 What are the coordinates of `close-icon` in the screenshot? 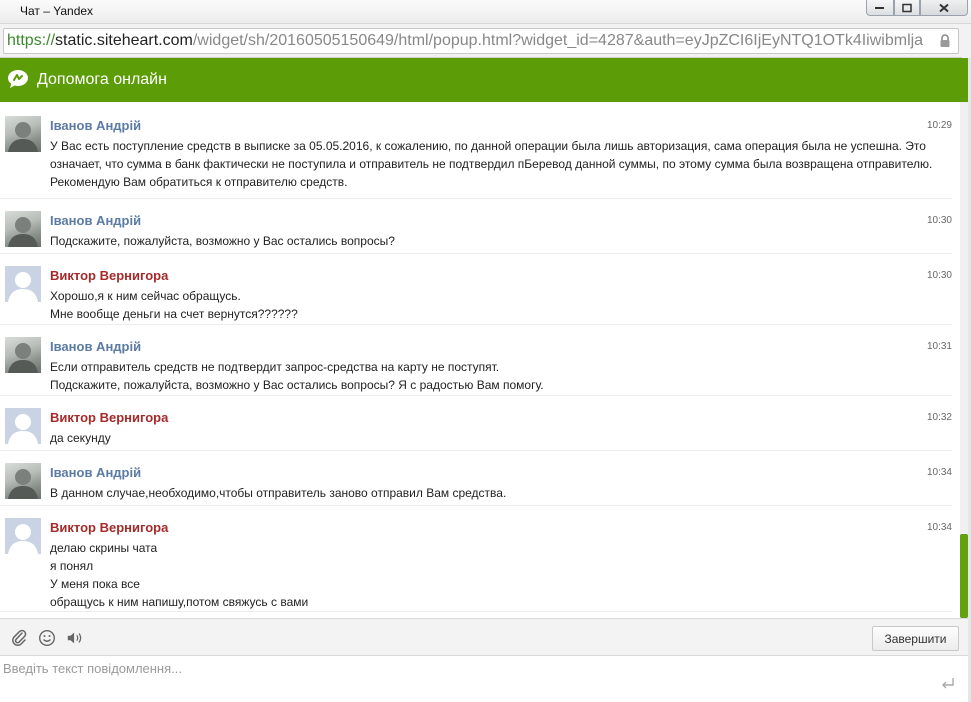 It's located at (944, 7).